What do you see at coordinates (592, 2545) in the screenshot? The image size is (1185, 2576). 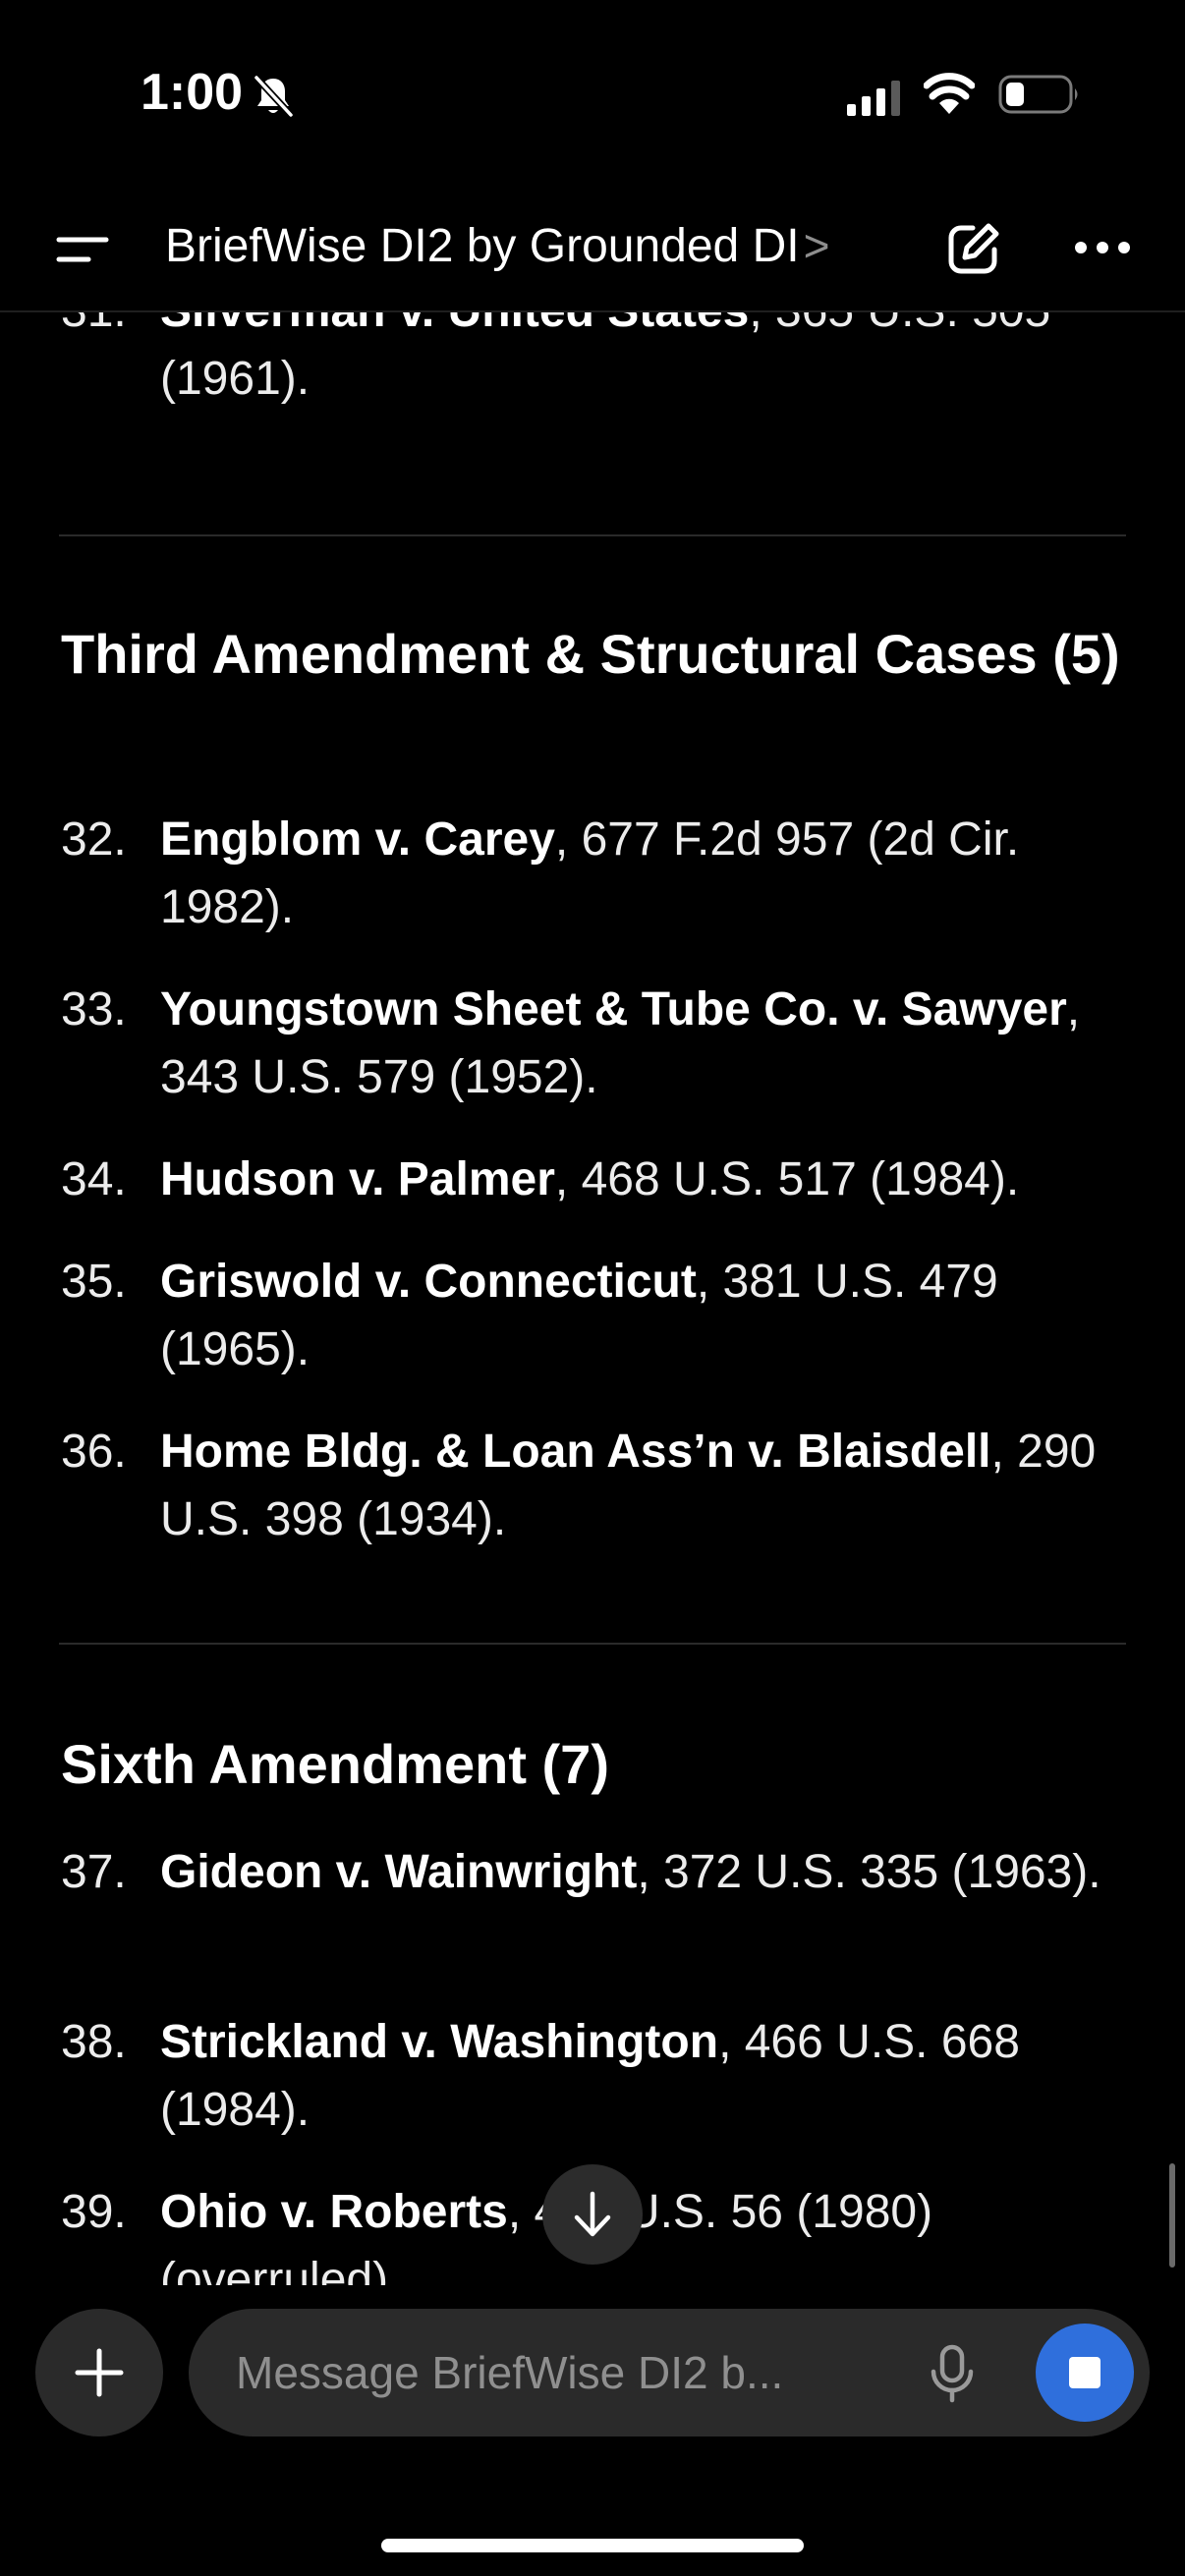 I see `home-indicator` at bounding box center [592, 2545].